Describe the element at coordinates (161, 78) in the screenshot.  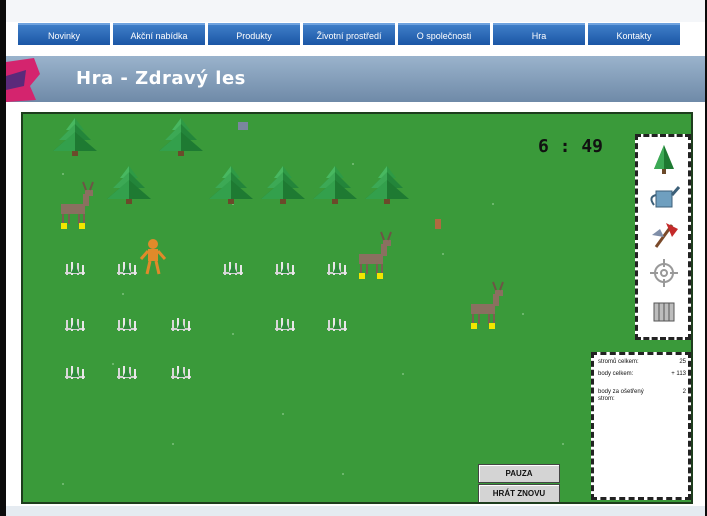
I see `page-title: Hra - Zdravý les` at that location.